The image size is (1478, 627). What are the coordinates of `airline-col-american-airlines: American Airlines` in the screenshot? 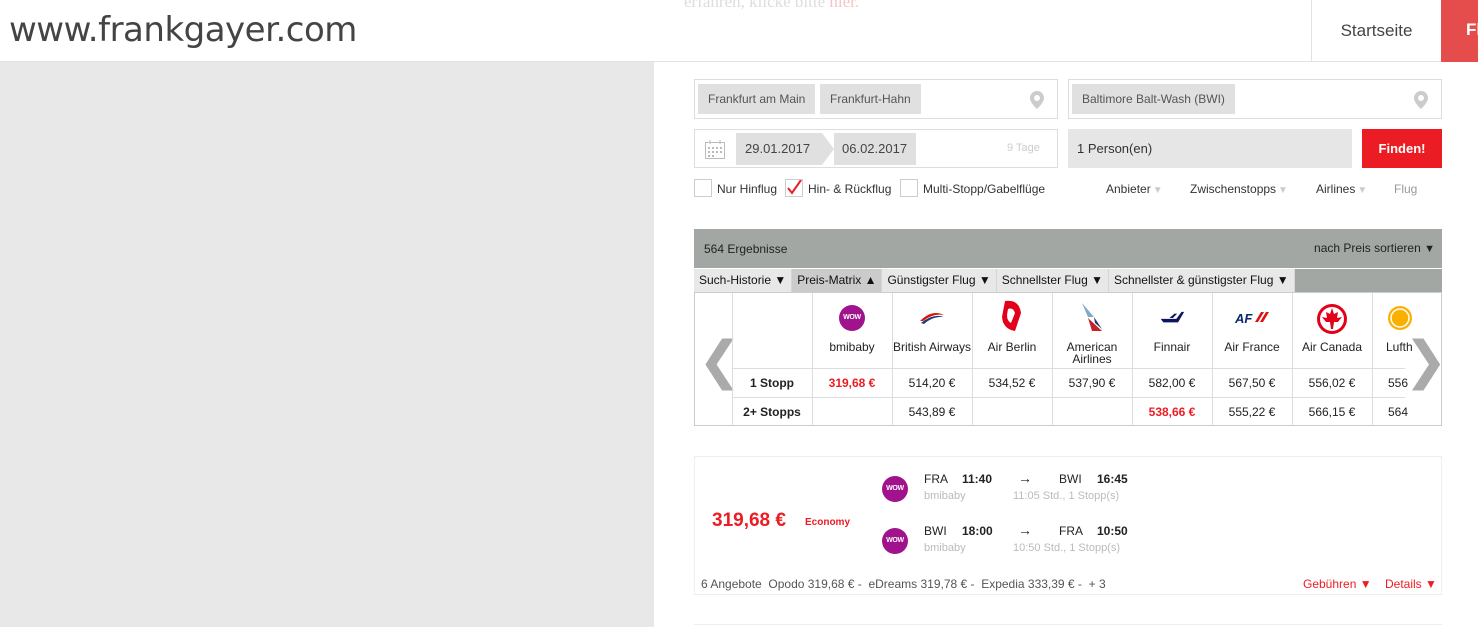 It's located at (1092, 331).